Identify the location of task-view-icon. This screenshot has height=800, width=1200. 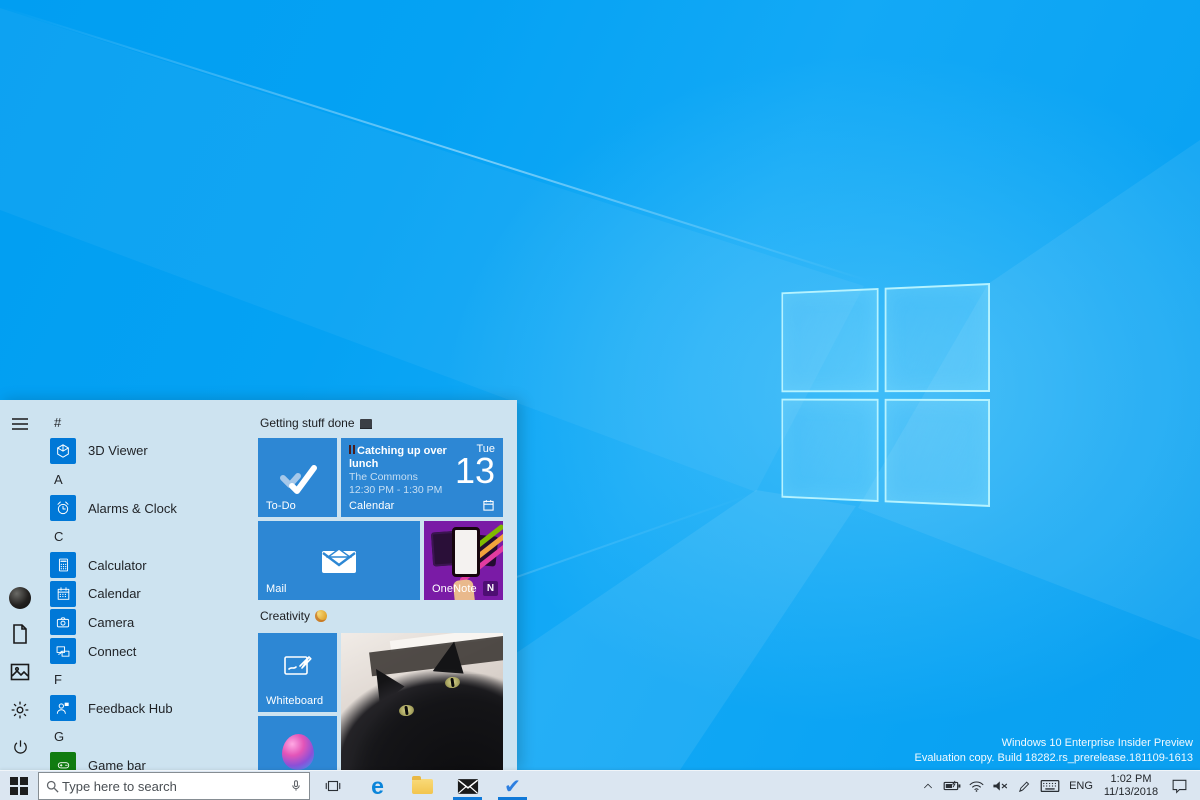
(332, 786).